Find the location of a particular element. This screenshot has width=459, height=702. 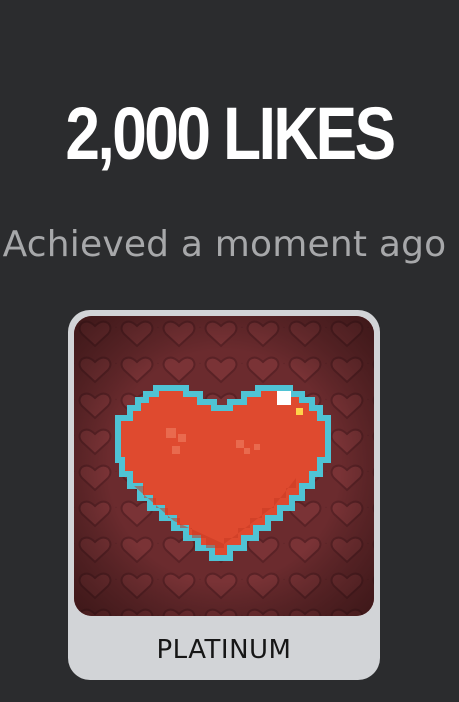

tier-label: PLATINUM is located at coordinates (224, 650).